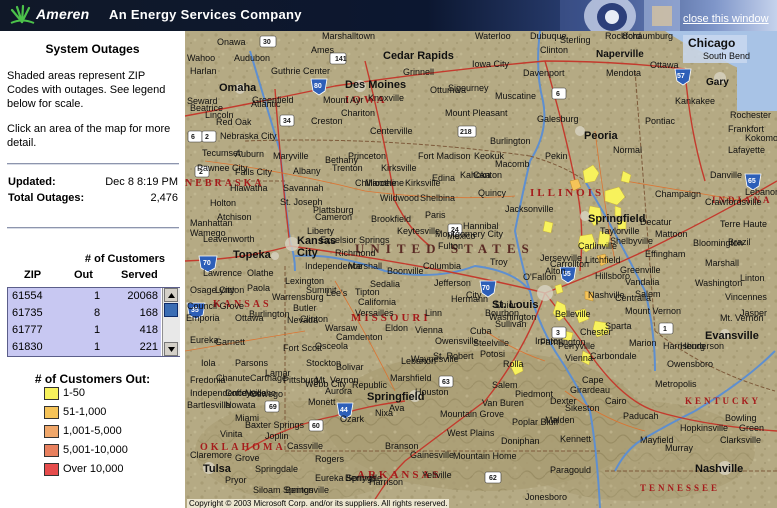 This screenshot has height=508, width=777. Describe the element at coordinates (276, 469) in the screenshot. I see `svg-text: Springdale` at that location.